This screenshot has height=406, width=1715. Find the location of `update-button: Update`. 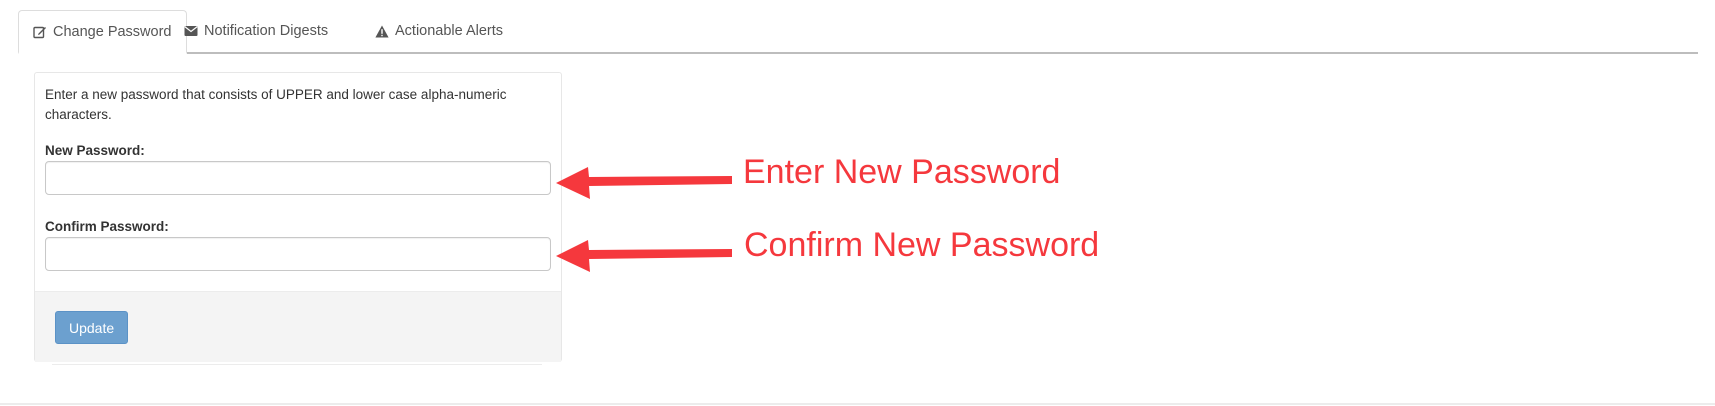

update-button: Update is located at coordinates (92, 327).